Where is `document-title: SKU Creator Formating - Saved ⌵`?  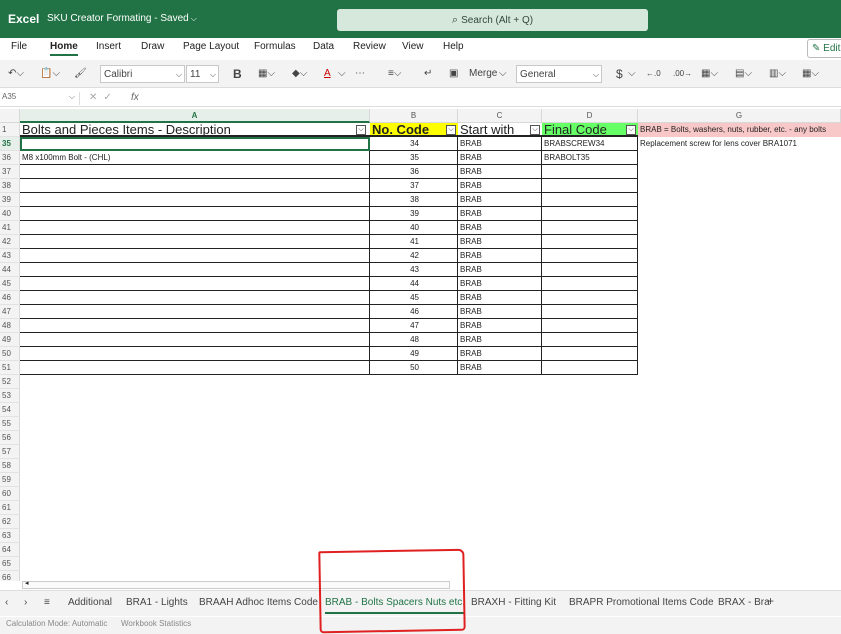 document-title: SKU Creator Formating - Saved ⌵ is located at coordinates (122, 18).